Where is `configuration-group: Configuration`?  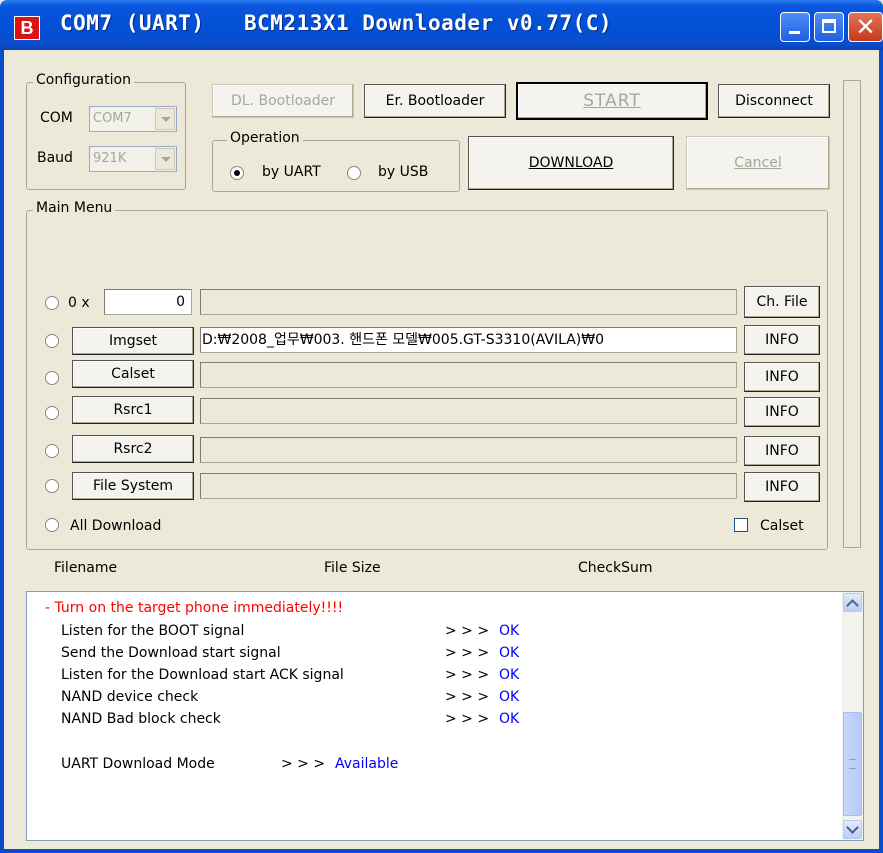 configuration-group: Configuration is located at coordinates (106, 131).